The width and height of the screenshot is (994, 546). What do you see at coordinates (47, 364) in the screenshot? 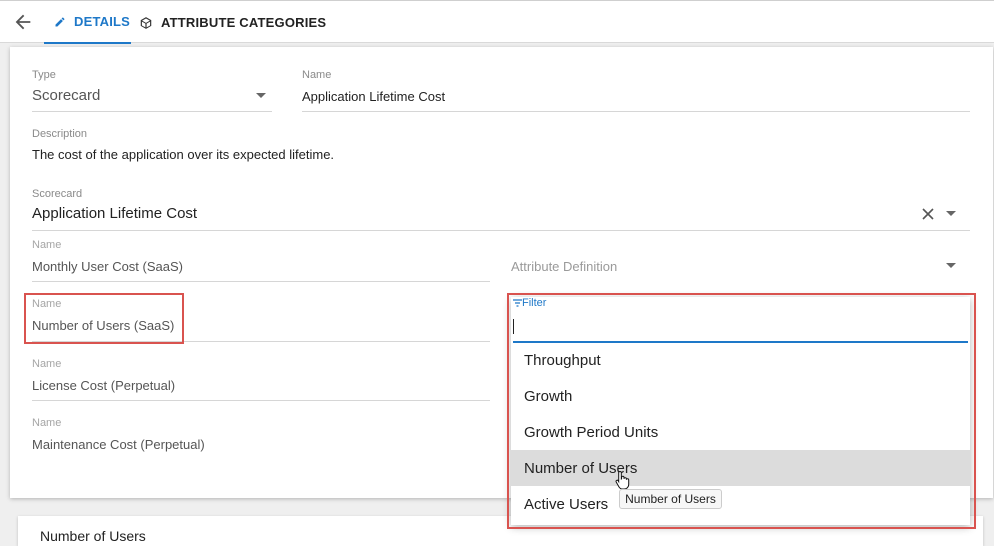
I see `row-3-name-label: Name` at bounding box center [47, 364].